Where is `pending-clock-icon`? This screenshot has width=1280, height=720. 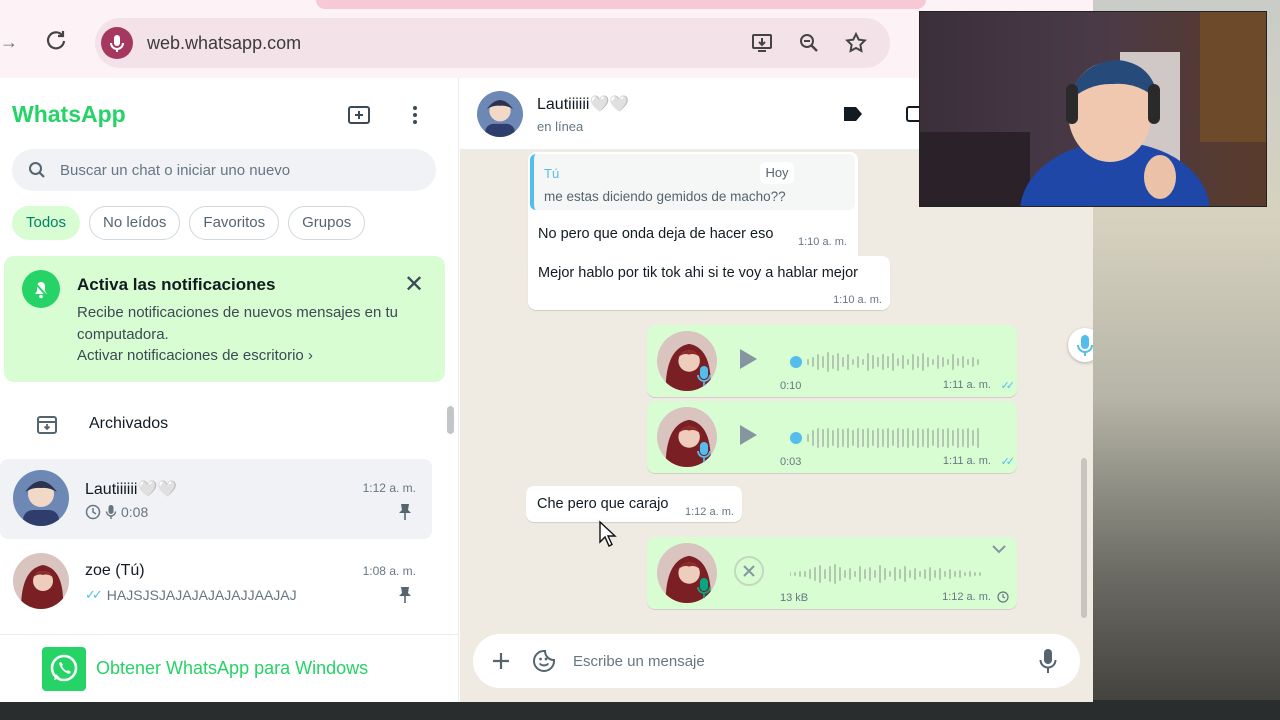 pending-clock-icon is located at coordinates (1003, 597).